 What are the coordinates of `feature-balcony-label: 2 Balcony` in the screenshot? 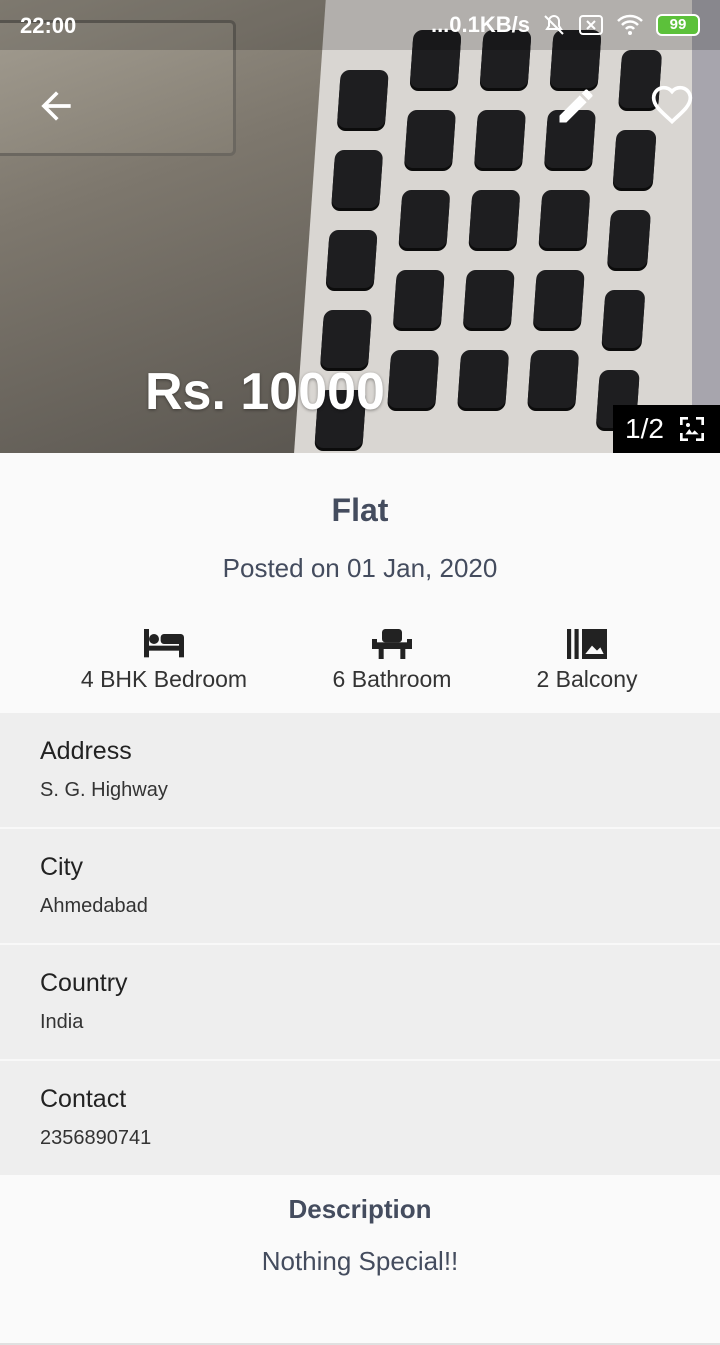 It's located at (587, 679).